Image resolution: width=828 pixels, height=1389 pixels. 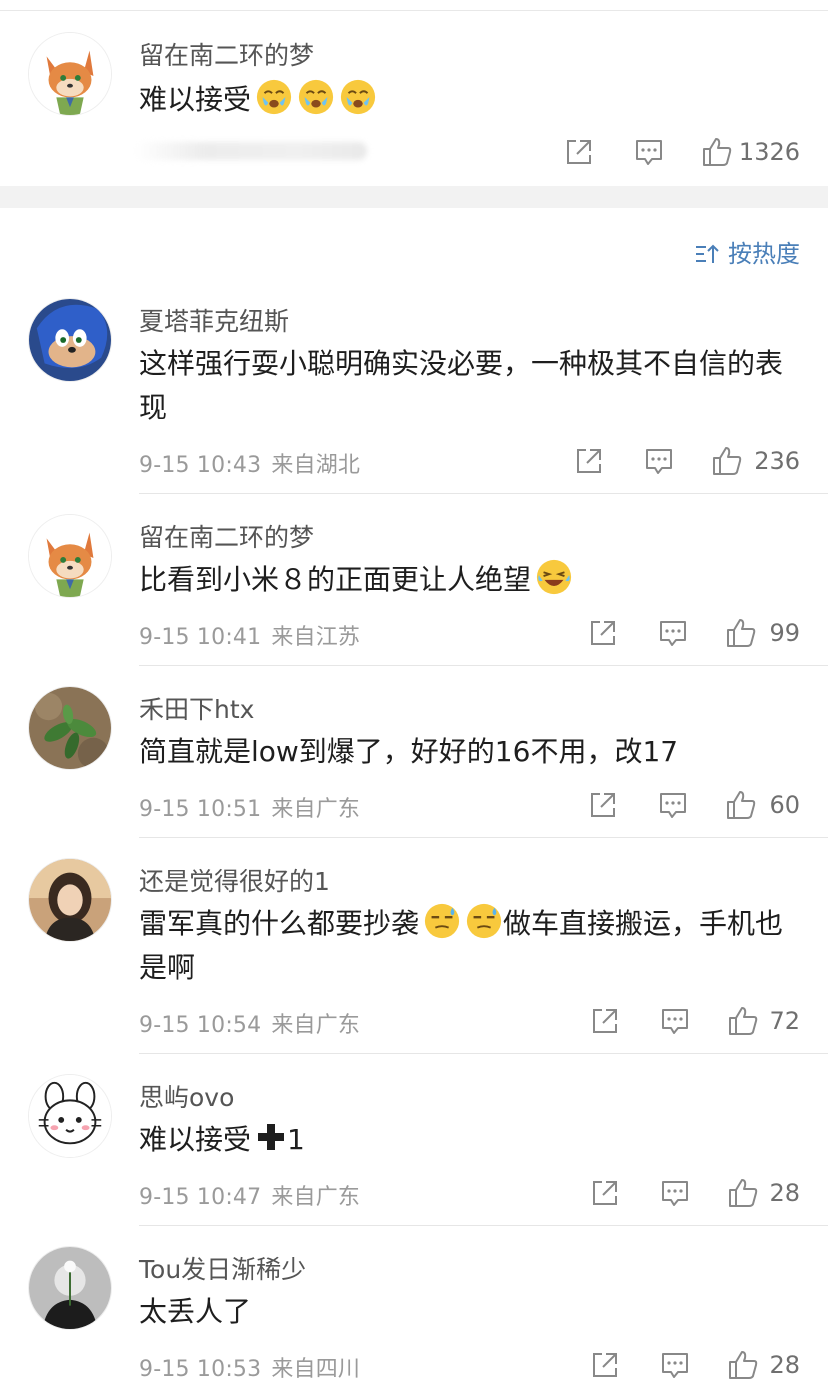 What do you see at coordinates (469, 100) in the screenshot?
I see `comment-text: 难以接受` at bounding box center [469, 100].